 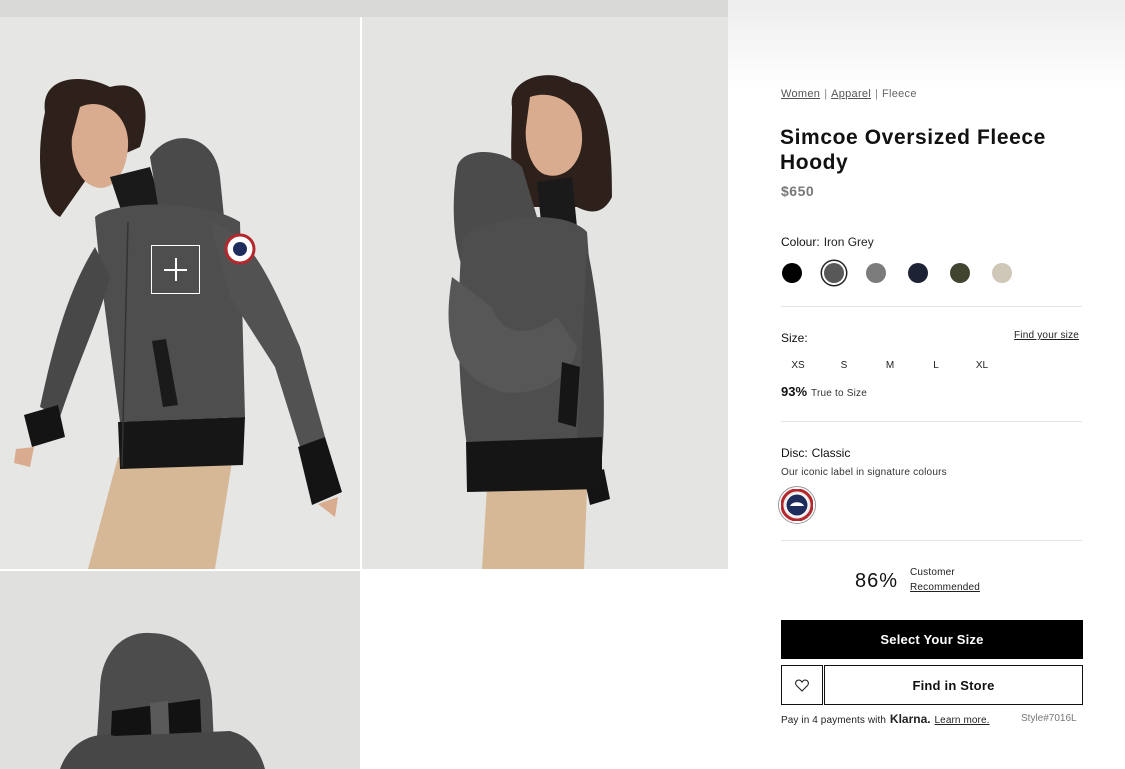 I want to click on product-image-back, so click(x=180, y=670).